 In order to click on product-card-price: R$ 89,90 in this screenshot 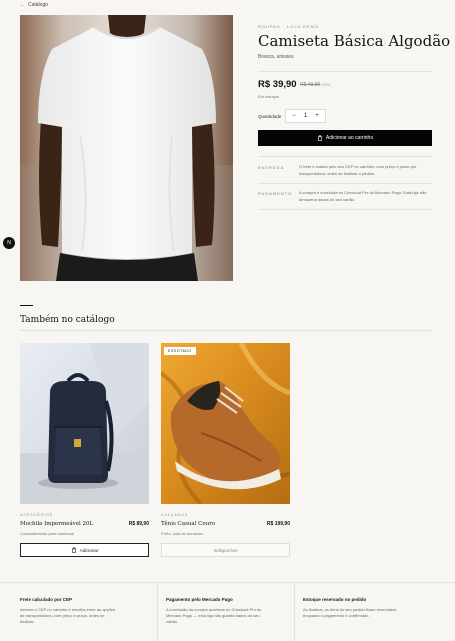, I will do `click(138, 524)`.